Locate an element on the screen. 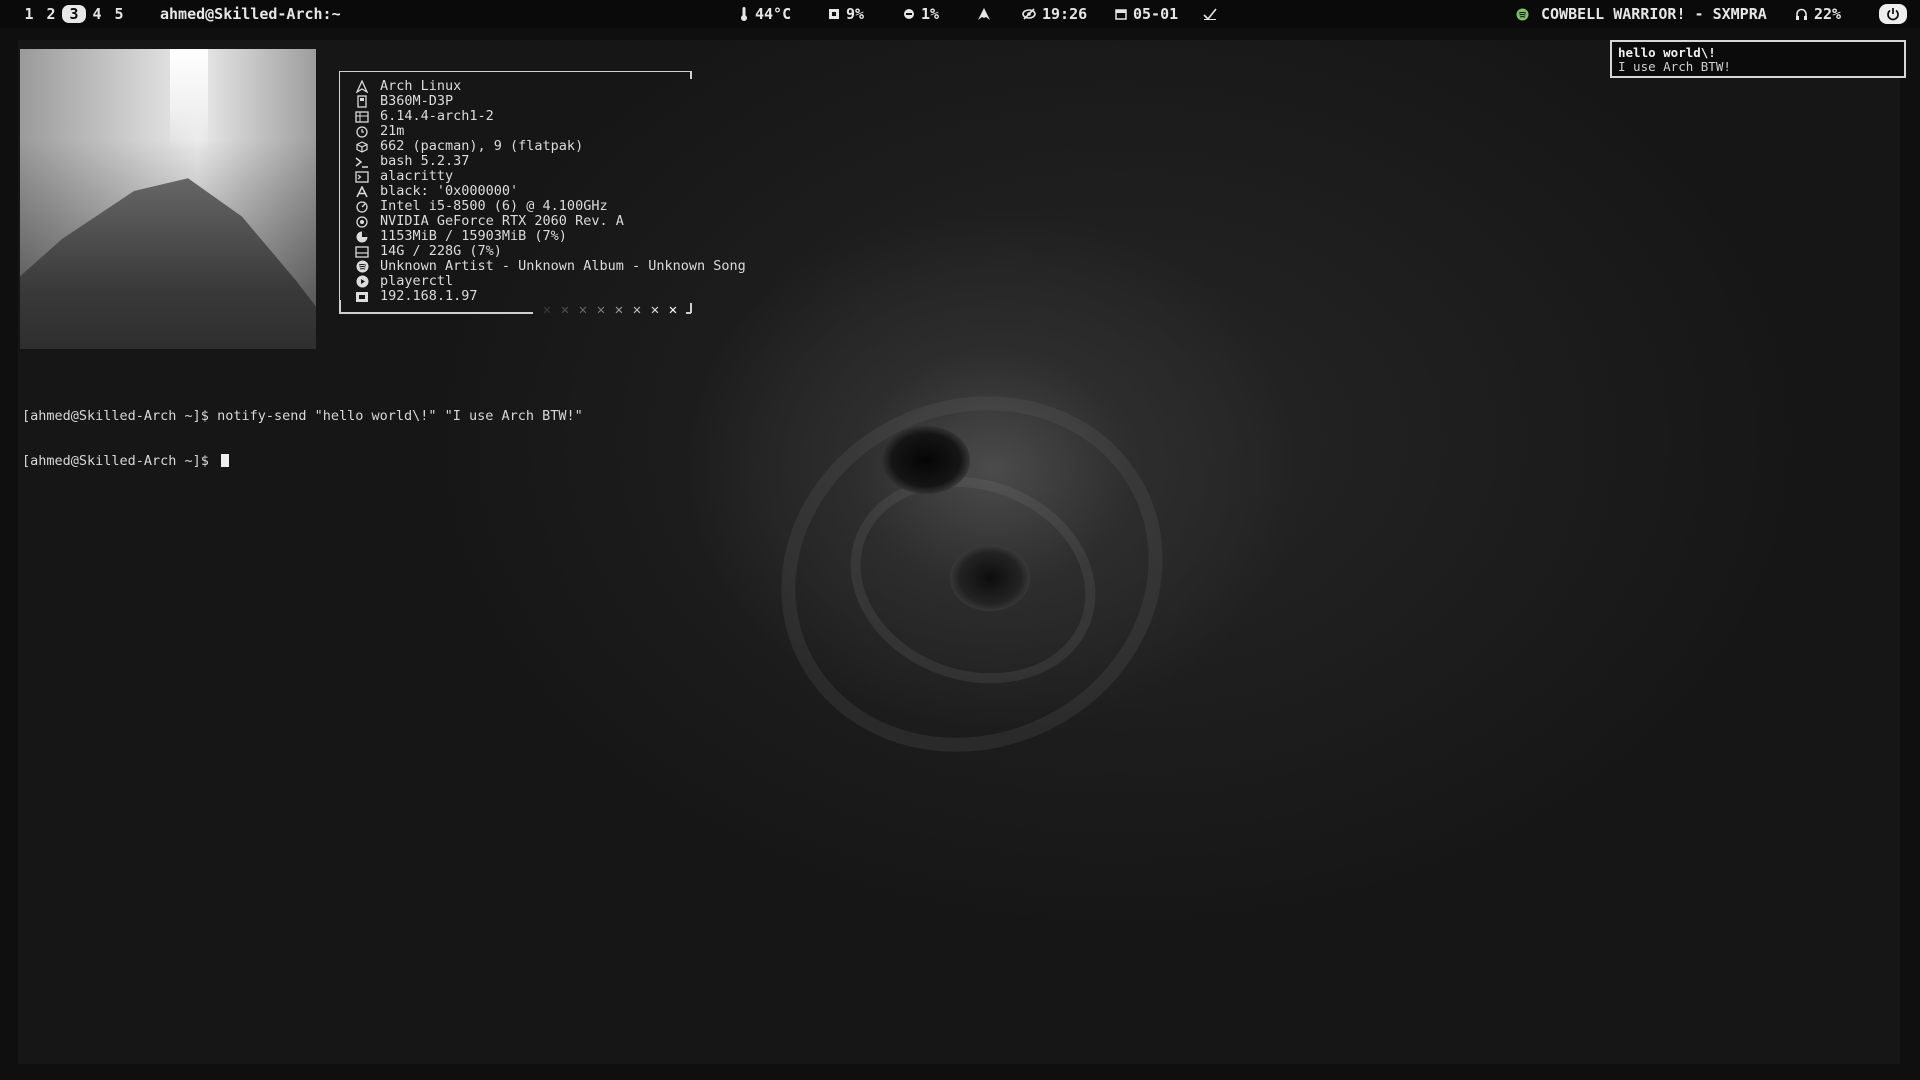 The height and width of the screenshot is (1080, 1920). date-widget: 05-01 is located at coordinates (1146, 14).